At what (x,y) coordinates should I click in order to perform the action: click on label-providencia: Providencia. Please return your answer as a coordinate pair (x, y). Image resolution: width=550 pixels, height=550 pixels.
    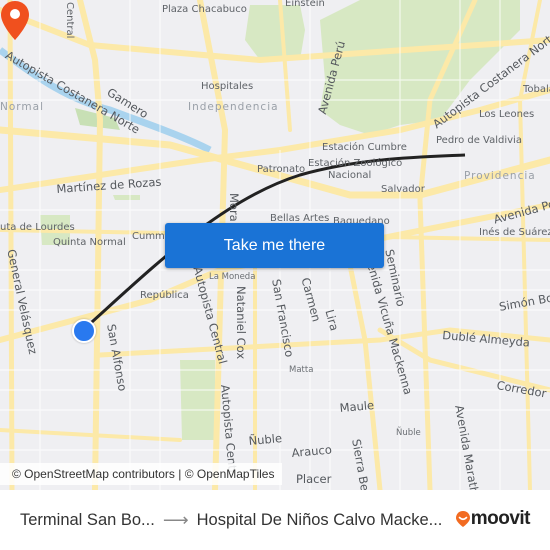
    Looking at the image, I should click on (500, 176).